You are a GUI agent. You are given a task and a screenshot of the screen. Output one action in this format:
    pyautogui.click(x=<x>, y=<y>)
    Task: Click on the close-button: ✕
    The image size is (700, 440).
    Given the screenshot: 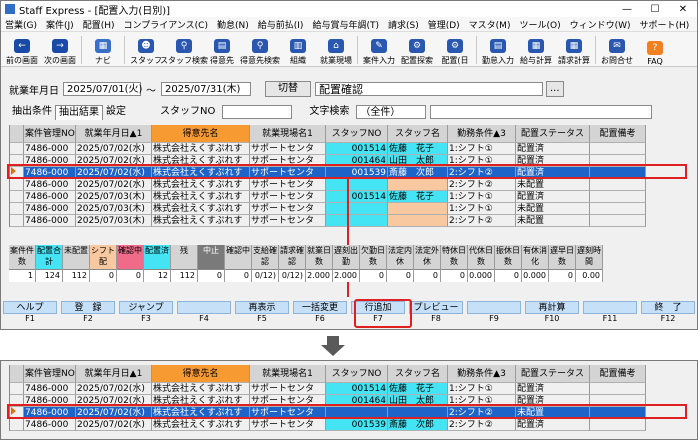 What is the action you would take?
    pyautogui.click(x=683, y=9)
    